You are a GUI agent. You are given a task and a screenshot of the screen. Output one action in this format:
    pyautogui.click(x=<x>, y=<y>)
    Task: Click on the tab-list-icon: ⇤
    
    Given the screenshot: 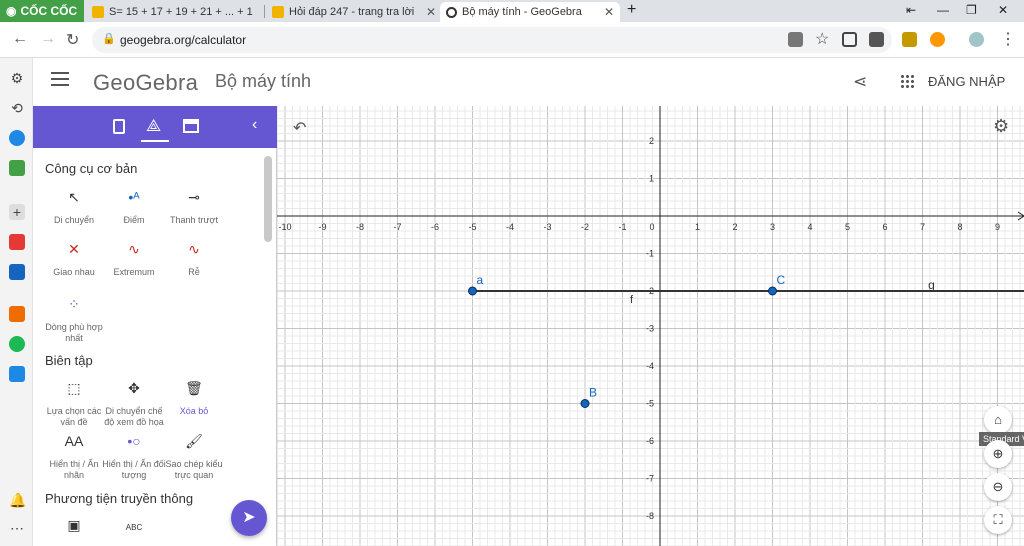 What is the action you would take?
    pyautogui.click(x=911, y=10)
    